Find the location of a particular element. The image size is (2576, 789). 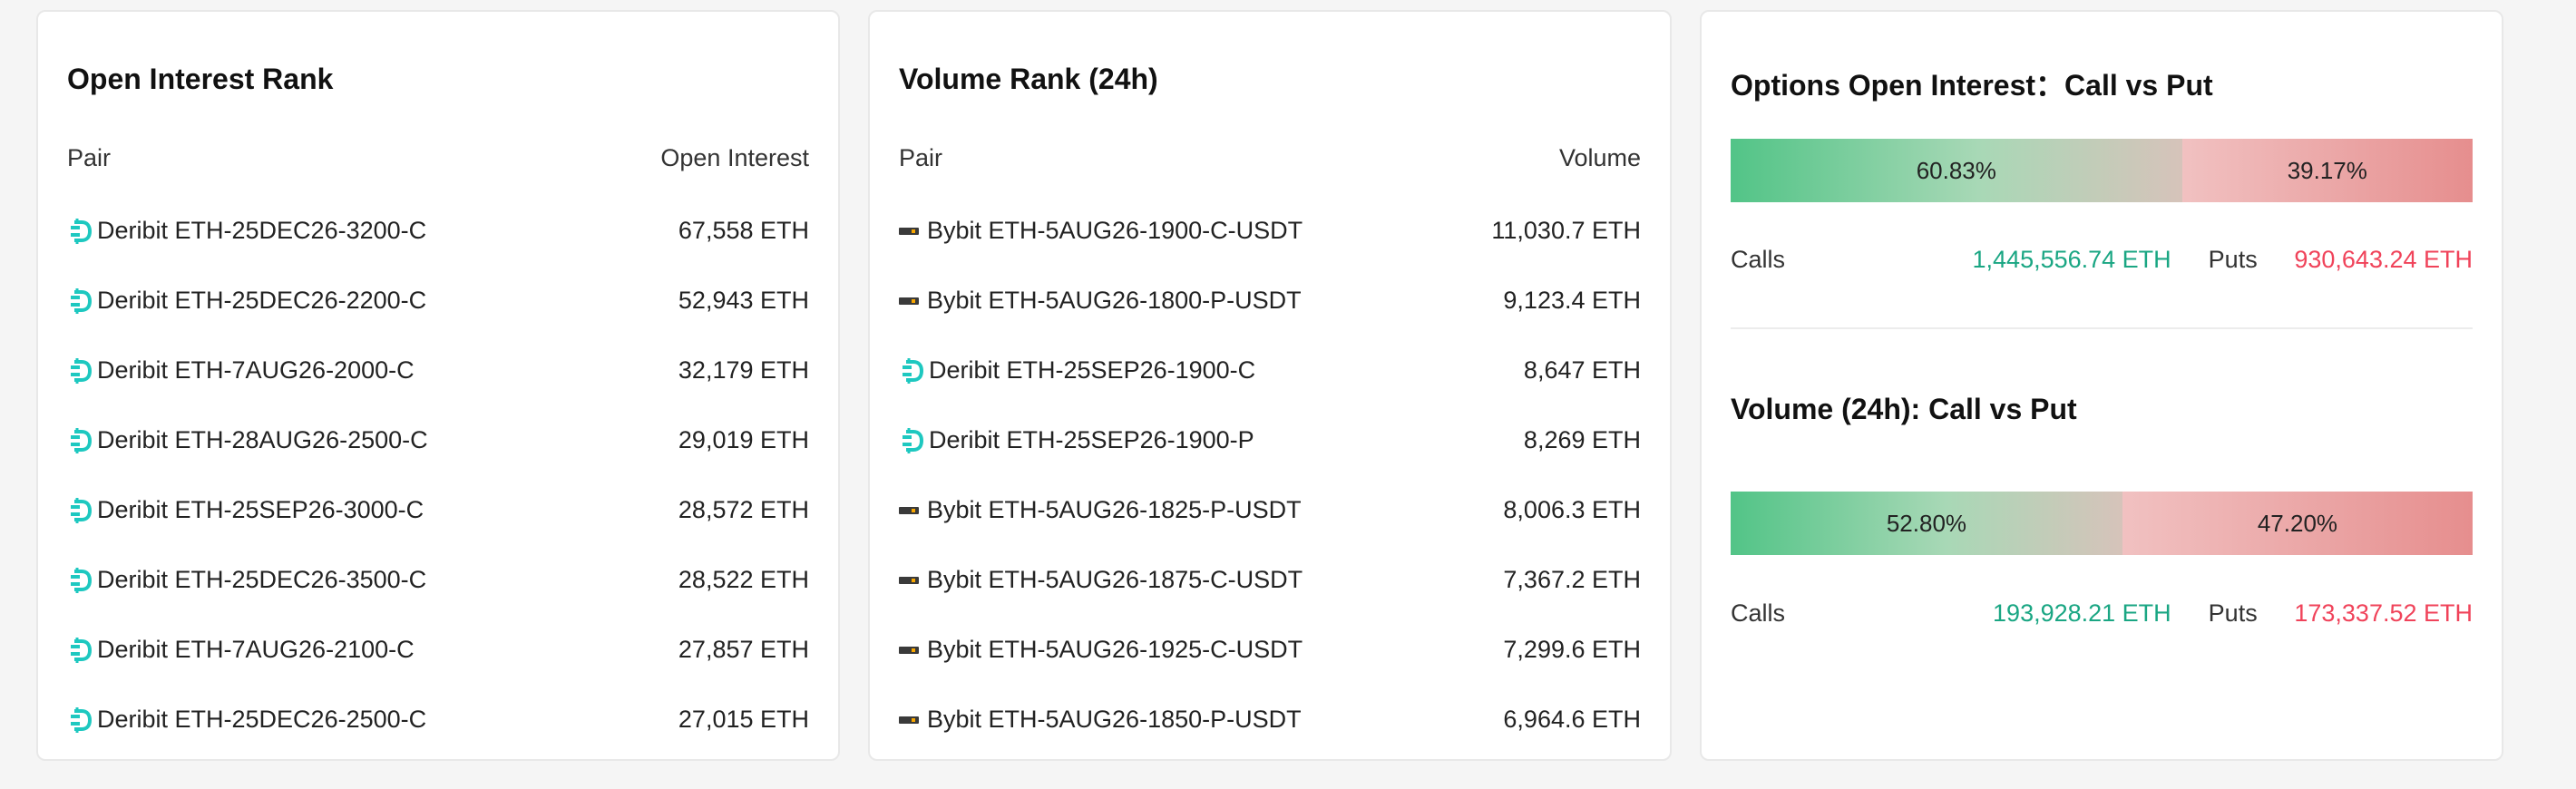

pair-cell: Bybit ETH-5AUG26-1825-P-USDT is located at coordinates (1100, 510).